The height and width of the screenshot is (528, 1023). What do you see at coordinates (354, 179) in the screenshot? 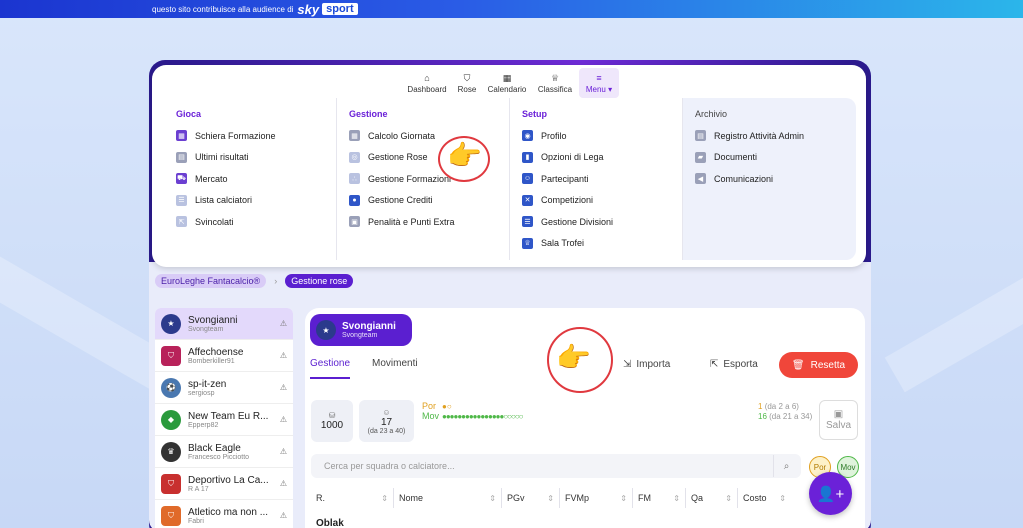
I see `formation-icon: ∴` at bounding box center [354, 179].